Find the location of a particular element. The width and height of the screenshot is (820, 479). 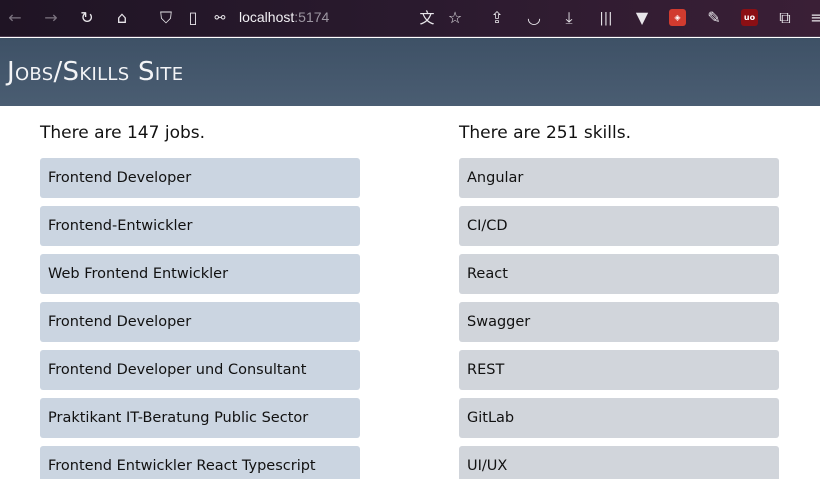

site-header: Jobs/Skills Site is located at coordinates (410, 72).